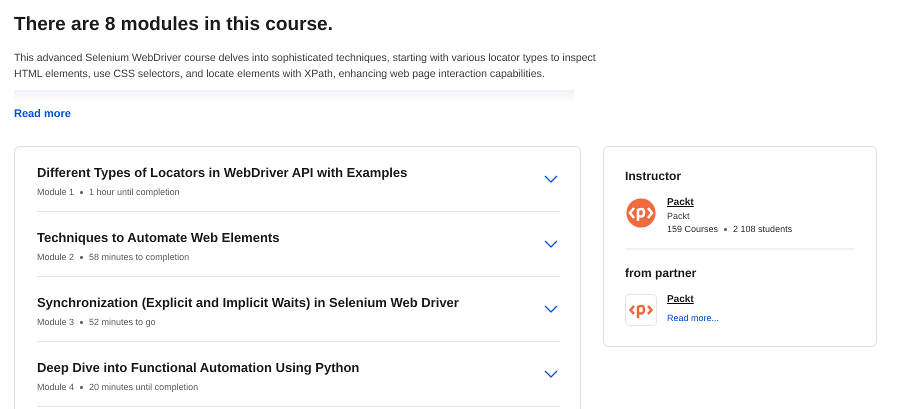 The width and height of the screenshot is (900, 409). What do you see at coordinates (692, 229) in the screenshot?
I see `course-count: 159 Courses` at bounding box center [692, 229].